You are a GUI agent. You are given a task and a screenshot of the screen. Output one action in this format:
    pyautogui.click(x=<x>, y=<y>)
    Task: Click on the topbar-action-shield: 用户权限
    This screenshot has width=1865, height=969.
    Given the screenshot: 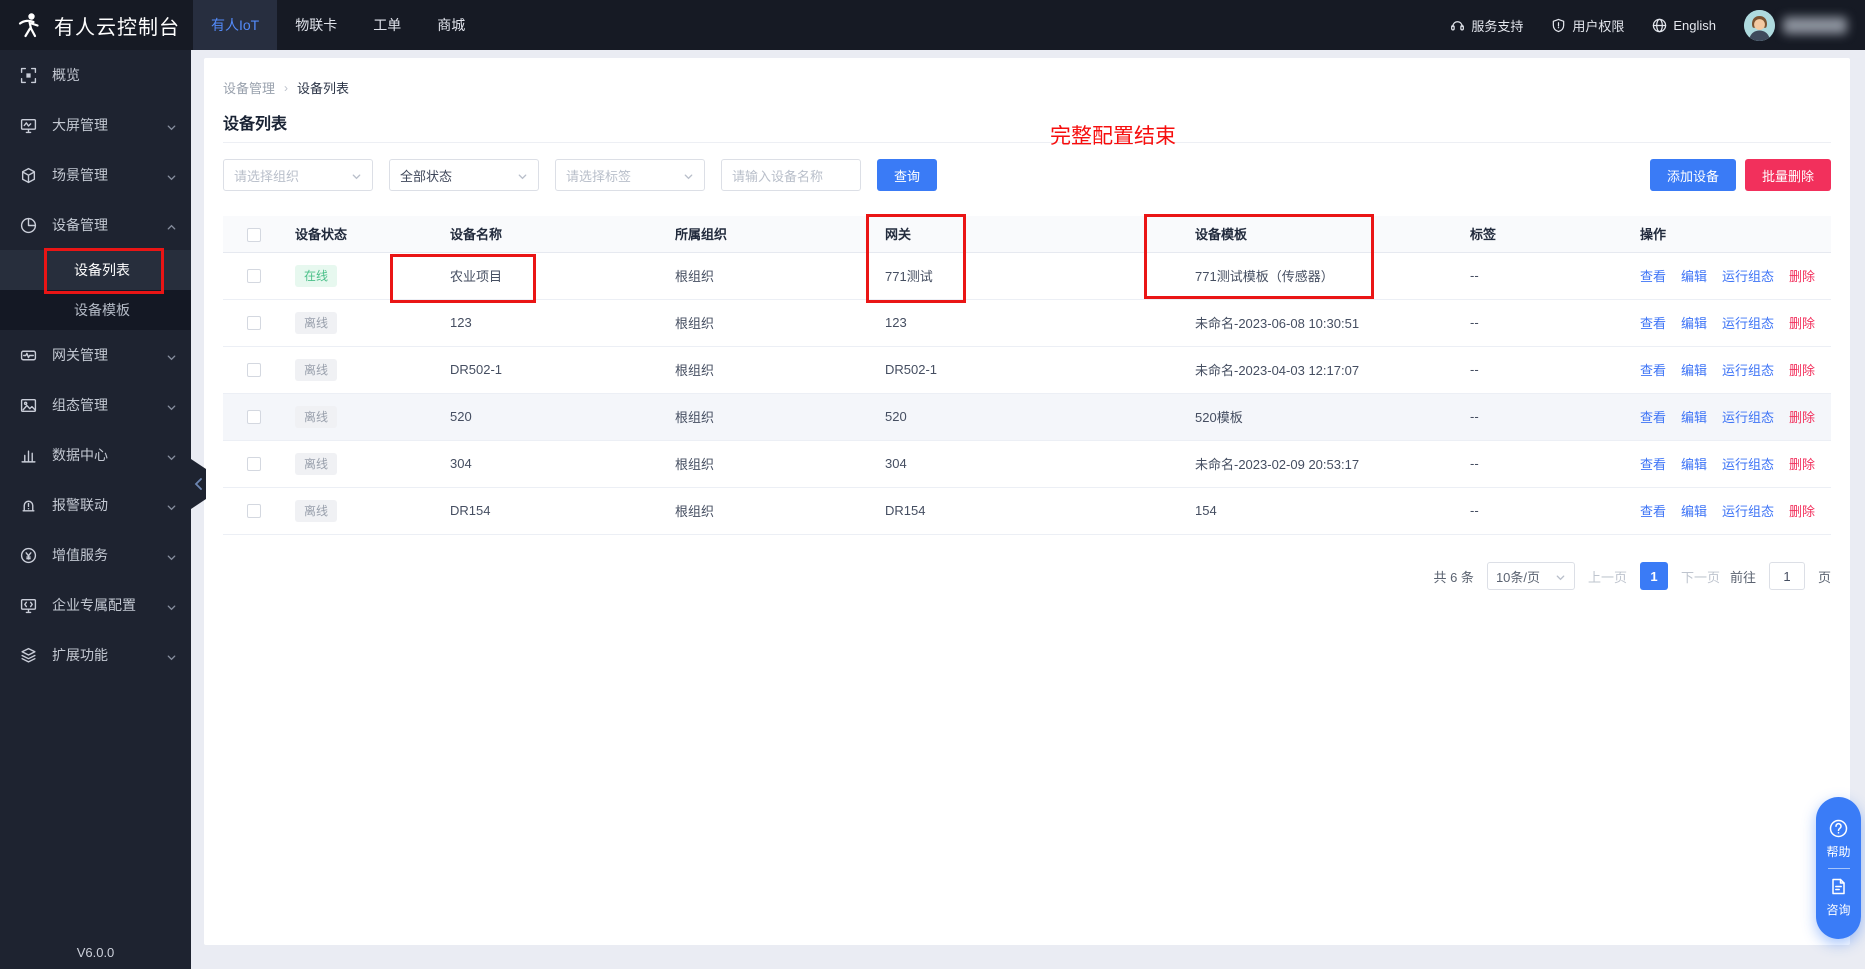 What is the action you would take?
    pyautogui.click(x=1587, y=25)
    